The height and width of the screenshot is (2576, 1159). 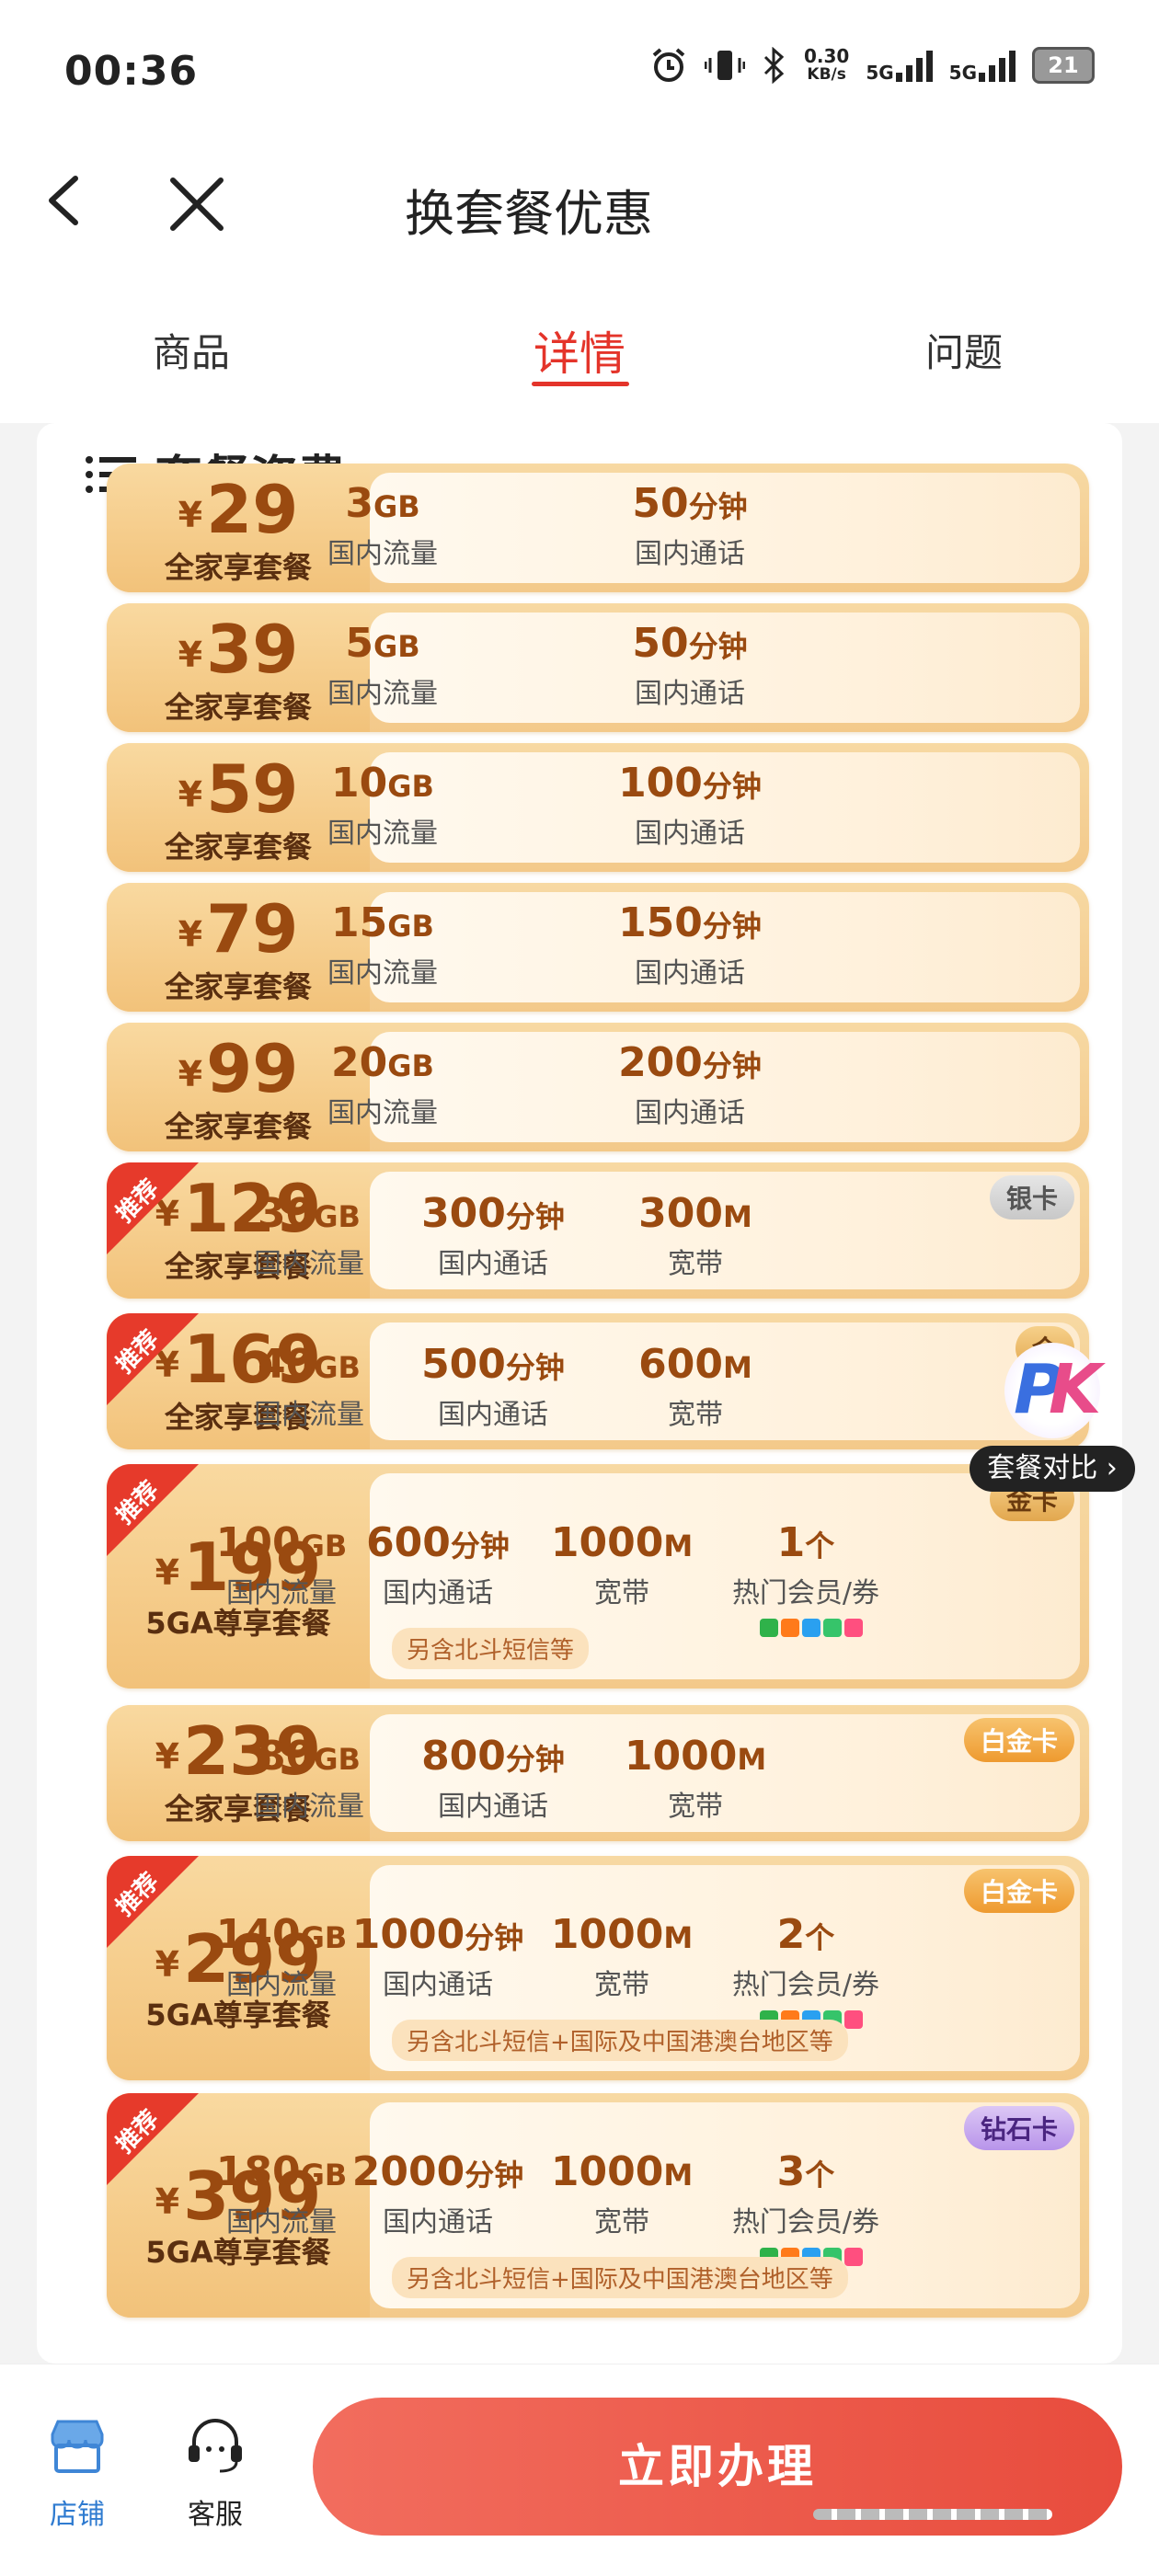 I want to click on shop-button: 店铺, so click(x=77, y=2472).